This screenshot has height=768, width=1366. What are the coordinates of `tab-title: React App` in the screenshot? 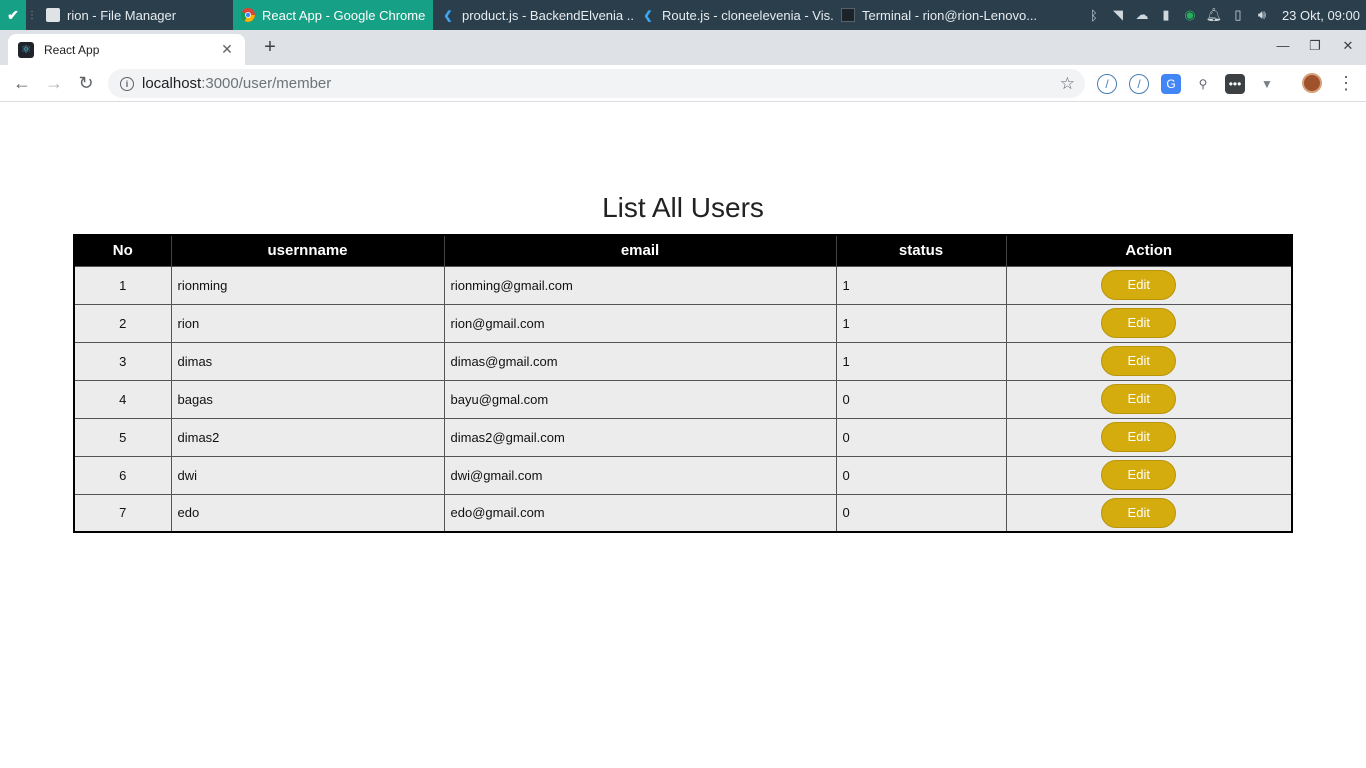 It's located at (72, 49).